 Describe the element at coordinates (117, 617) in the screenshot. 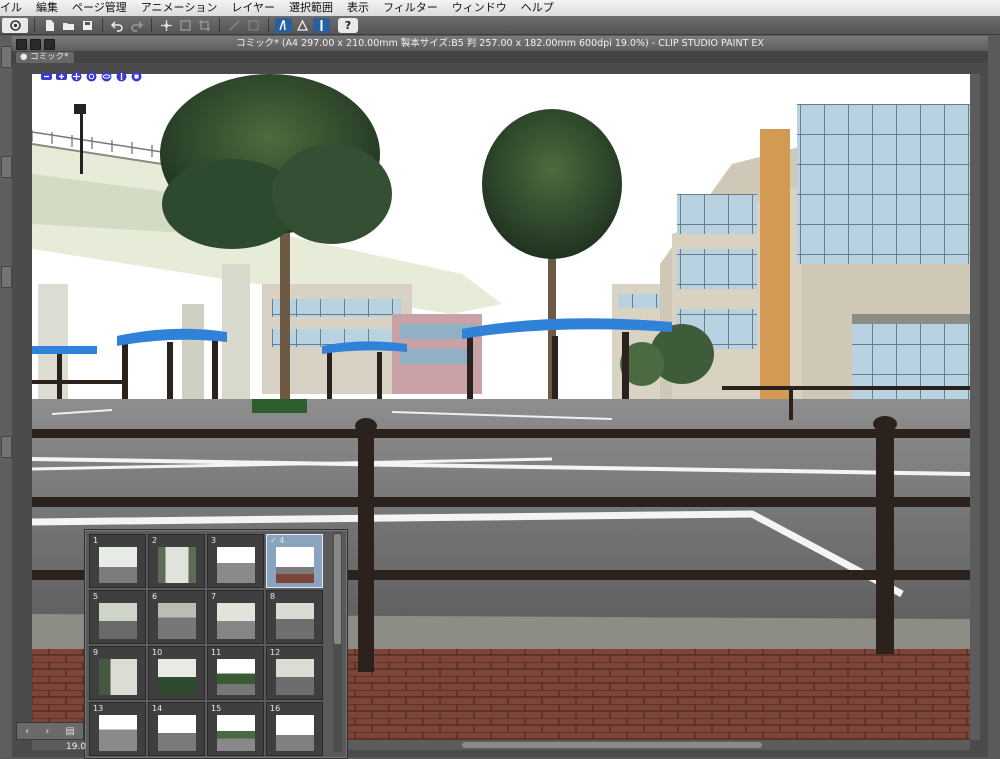

I see `page-thumbnail: 5` at that location.